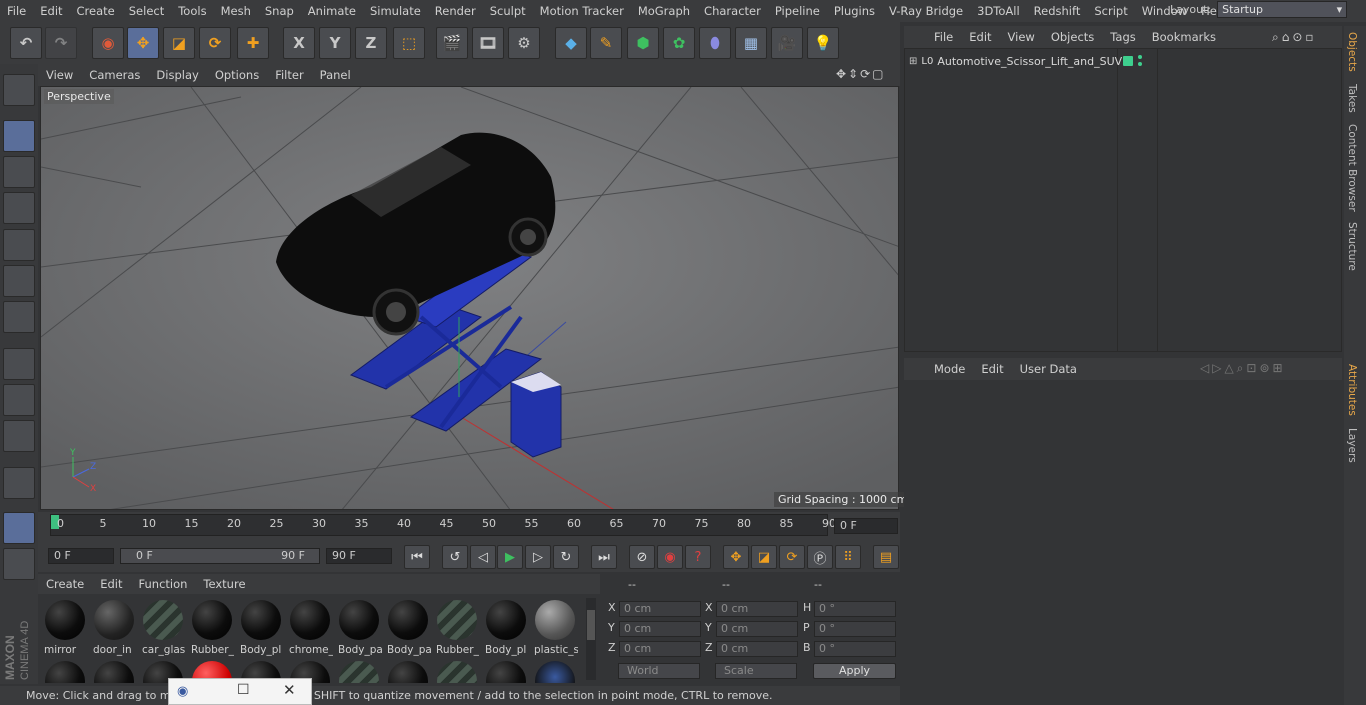  What do you see at coordinates (861, 74) in the screenshot?
I see `viewport-nav-icons: ✥⇕⟳▢` at bounding box center [861, 74].